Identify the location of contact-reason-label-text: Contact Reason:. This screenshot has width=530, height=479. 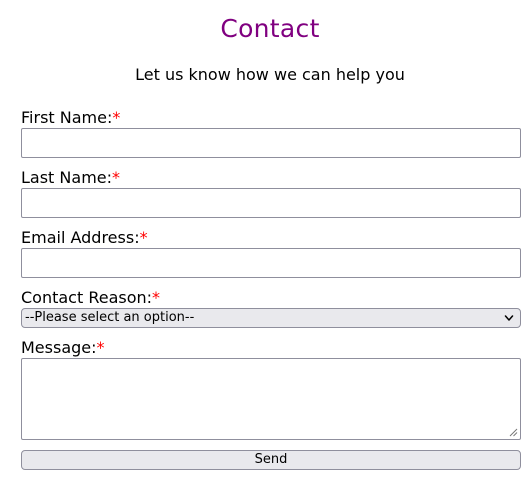
(87, 297).